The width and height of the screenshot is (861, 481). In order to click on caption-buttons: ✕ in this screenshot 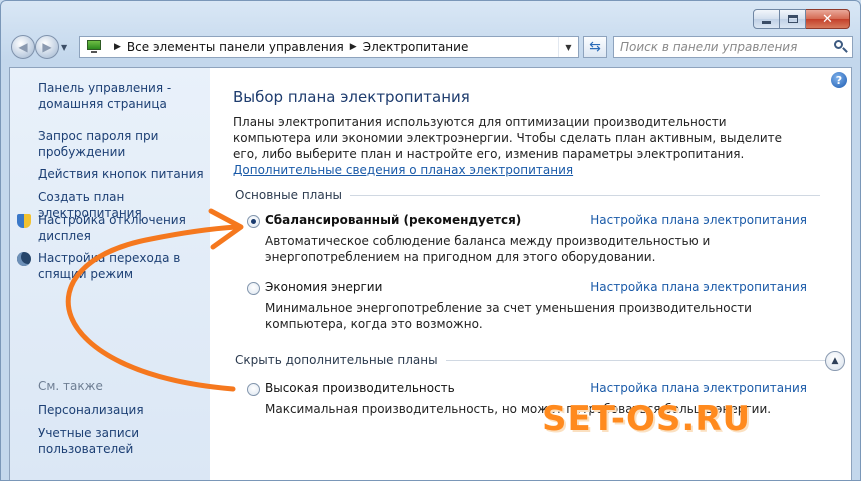, I will do `click(801, 19)`.